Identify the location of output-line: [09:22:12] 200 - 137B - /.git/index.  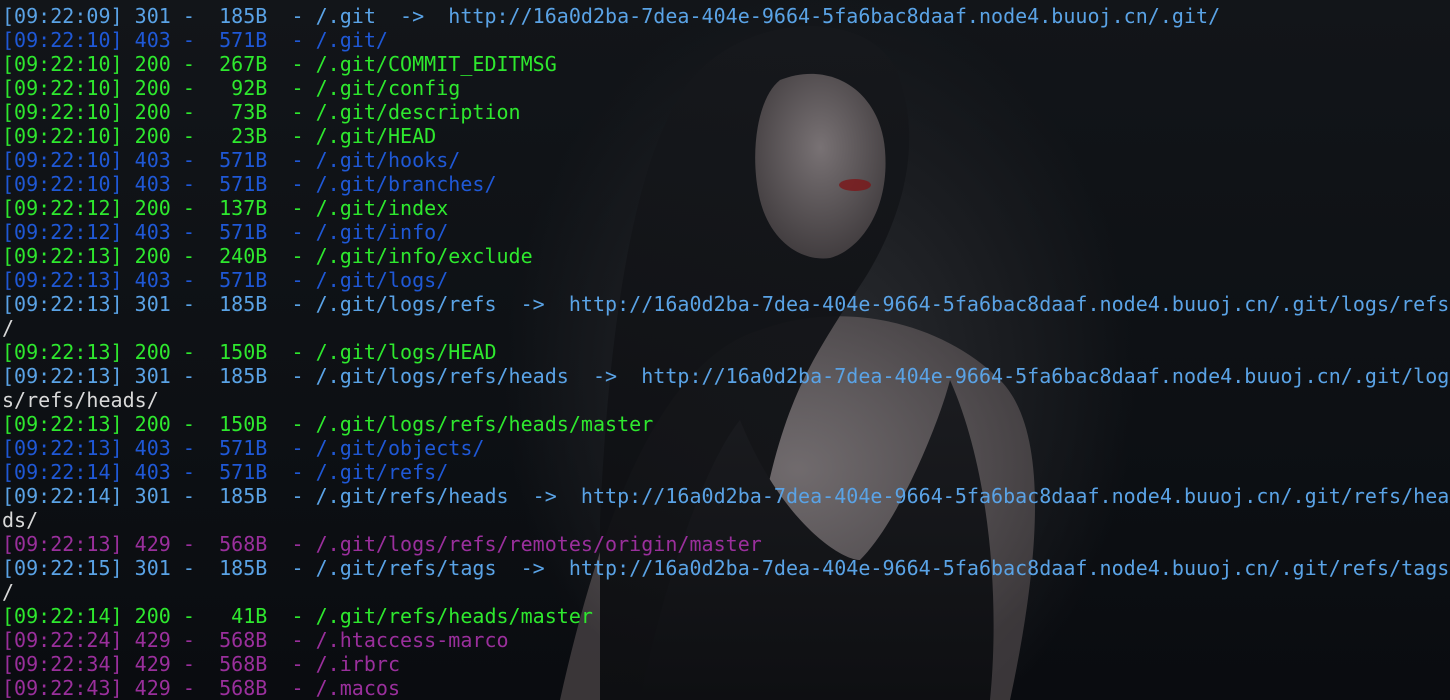
(225, 208).